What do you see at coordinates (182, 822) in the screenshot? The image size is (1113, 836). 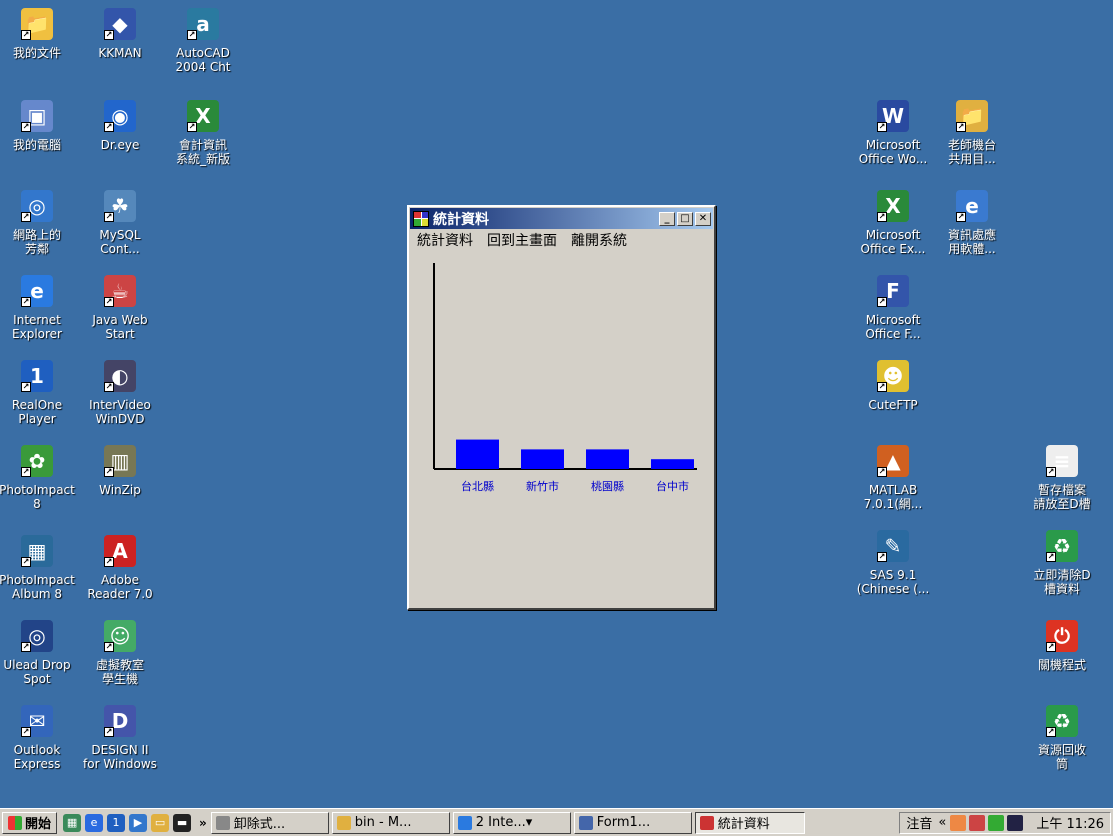 I see `cmd-quicklaunch-icon: ▬` at bounding box center [182, 822].